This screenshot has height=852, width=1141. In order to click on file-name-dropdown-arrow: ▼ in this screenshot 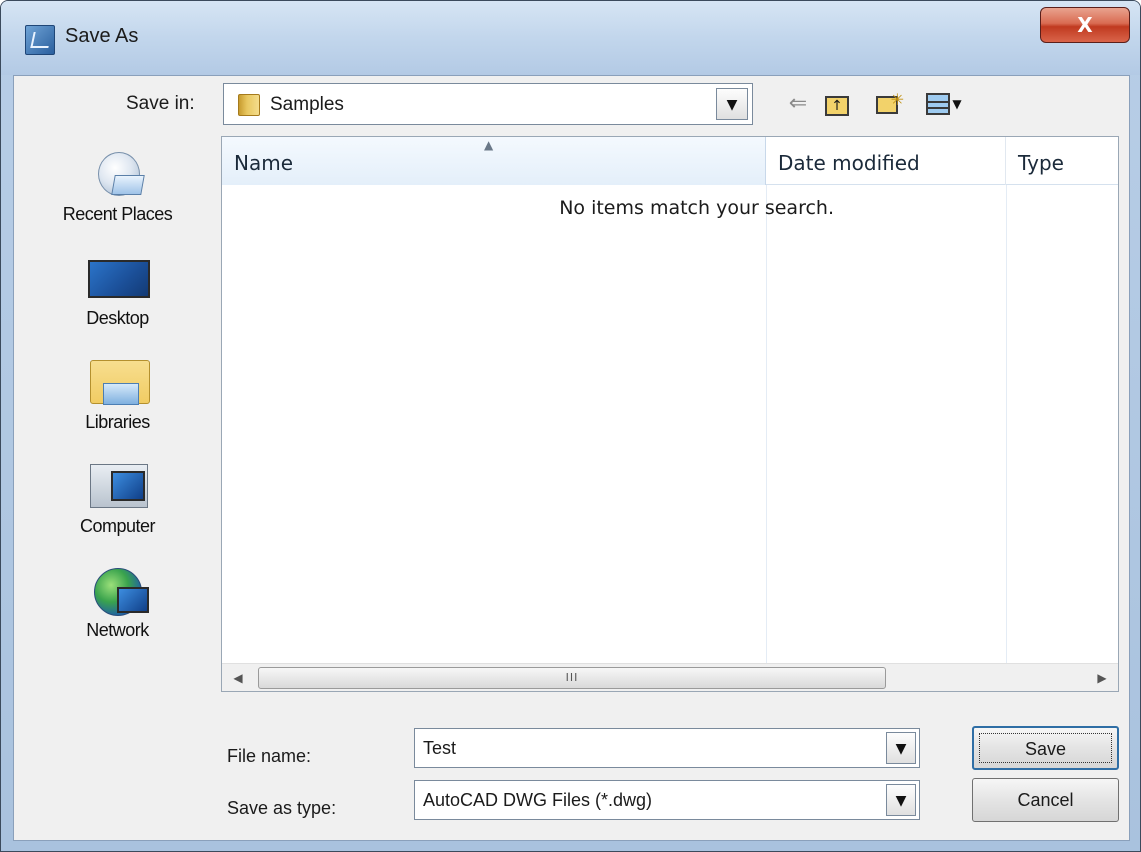, I will do `click(901, 748)`.